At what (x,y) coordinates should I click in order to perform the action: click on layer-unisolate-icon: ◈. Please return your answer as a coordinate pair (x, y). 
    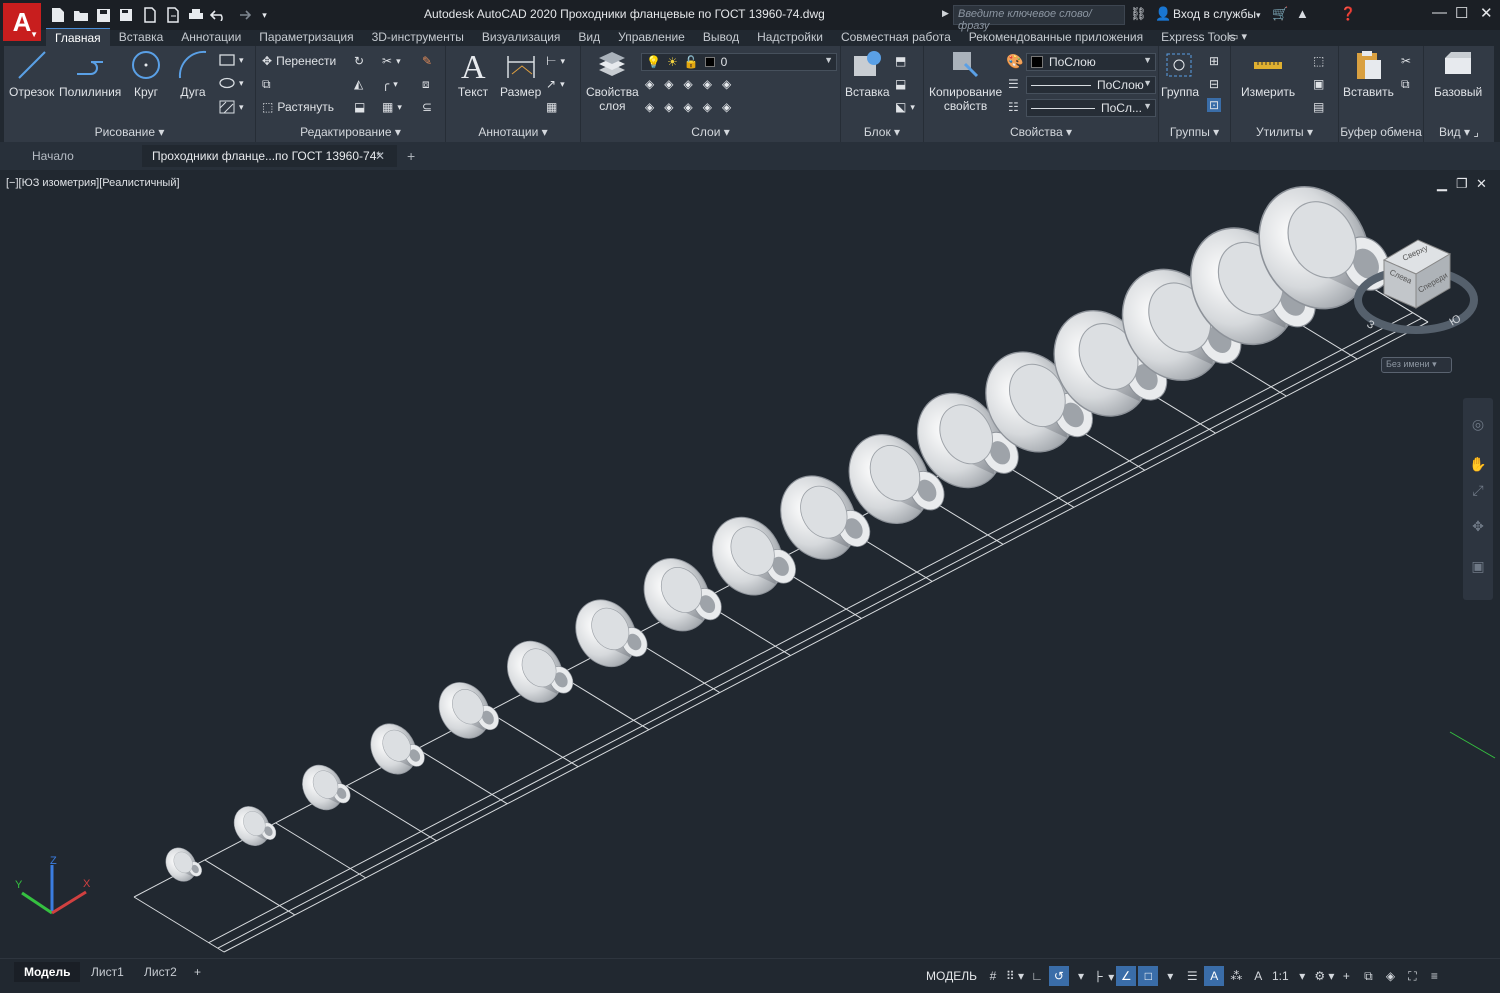
    Looking at the image, I should click on (687, 107).